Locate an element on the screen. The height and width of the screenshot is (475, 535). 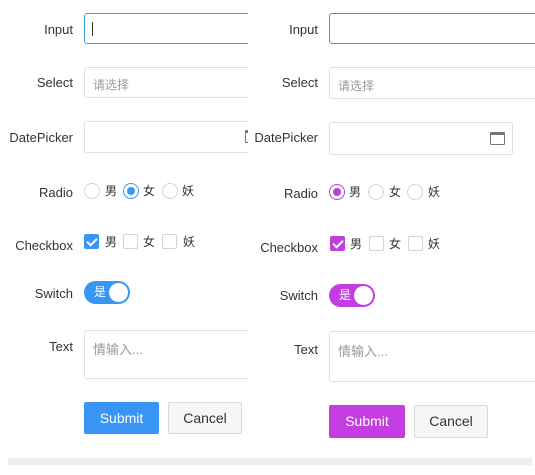
text-caret is located at coordinates (92, 29).